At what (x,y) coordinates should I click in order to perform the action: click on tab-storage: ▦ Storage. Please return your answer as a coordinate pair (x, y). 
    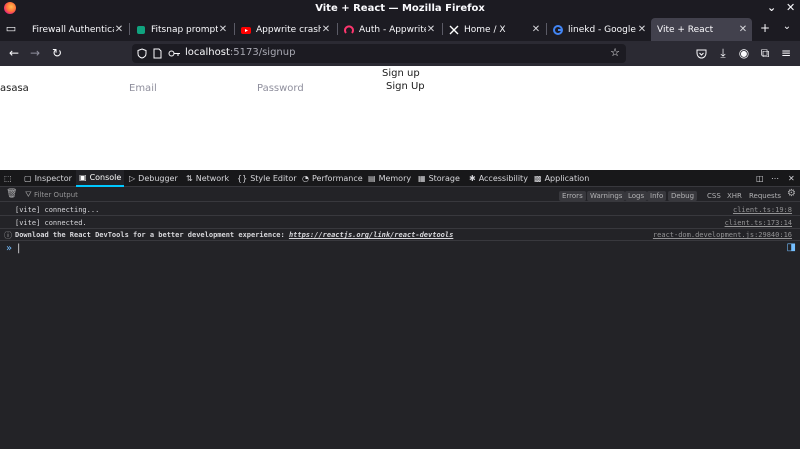
    Looking at the image, I should click on (439, 178).